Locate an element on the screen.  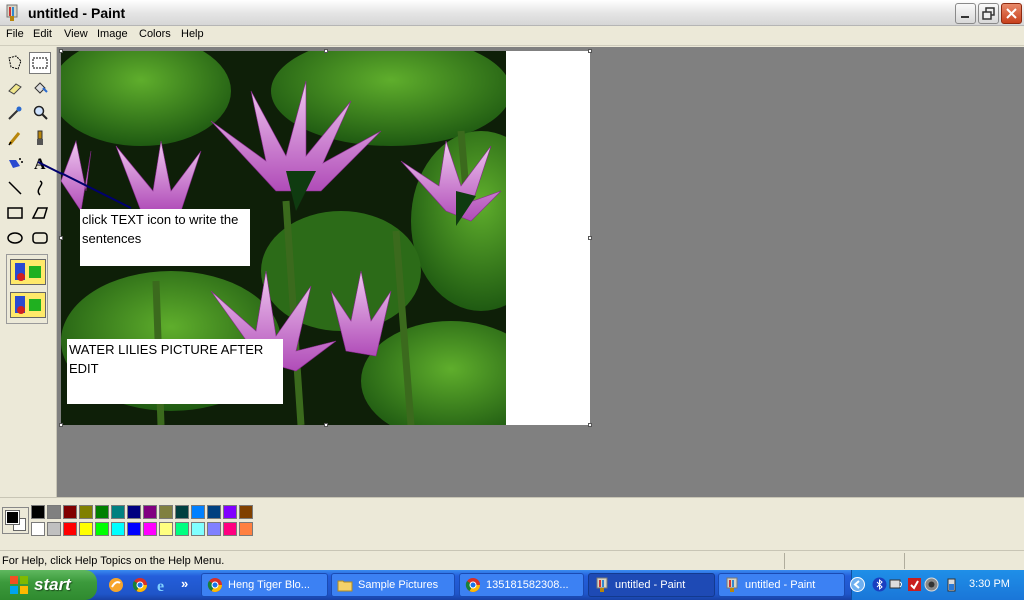
task-paint: untitled - Paint is located at coordinates (781, 585).